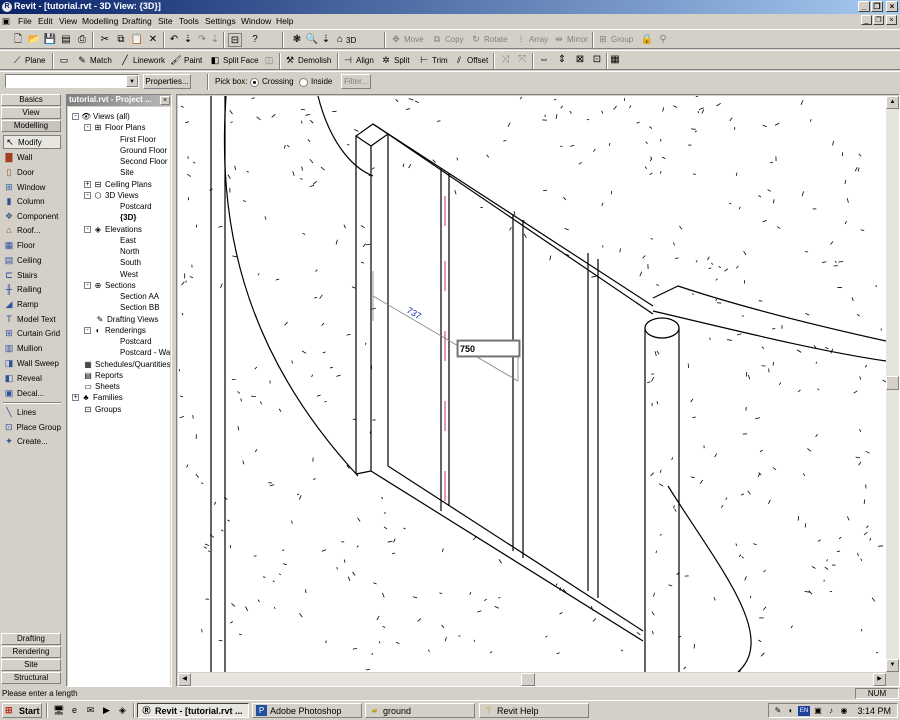  Describe the element at coordinates (597, 60) in the screenshot. I see `wall-joins-icon: ⊡` at that location.